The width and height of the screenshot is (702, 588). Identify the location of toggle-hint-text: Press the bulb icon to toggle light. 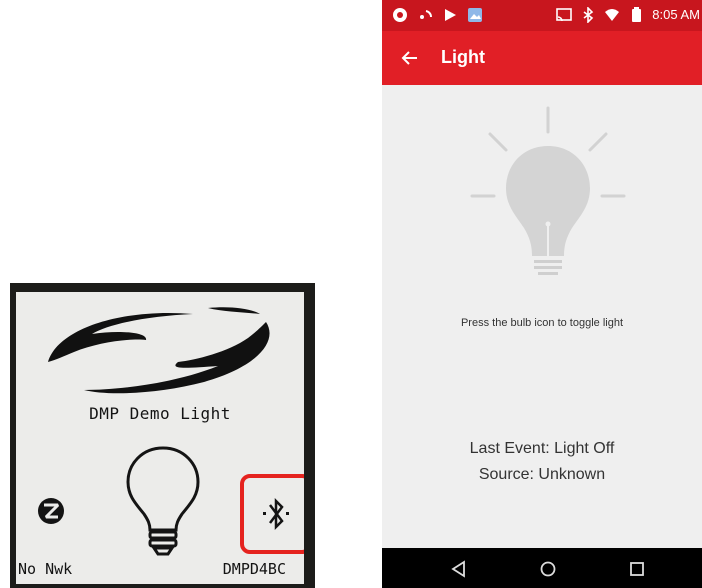
(542, 323).